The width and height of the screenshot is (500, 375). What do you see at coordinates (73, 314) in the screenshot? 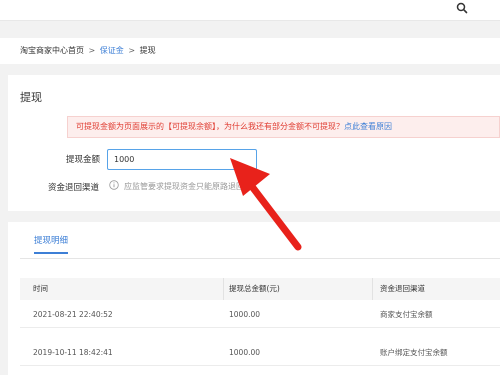
I see `cell-time: 2021-08-21 22:40:52` at bounding box center [73, 314].